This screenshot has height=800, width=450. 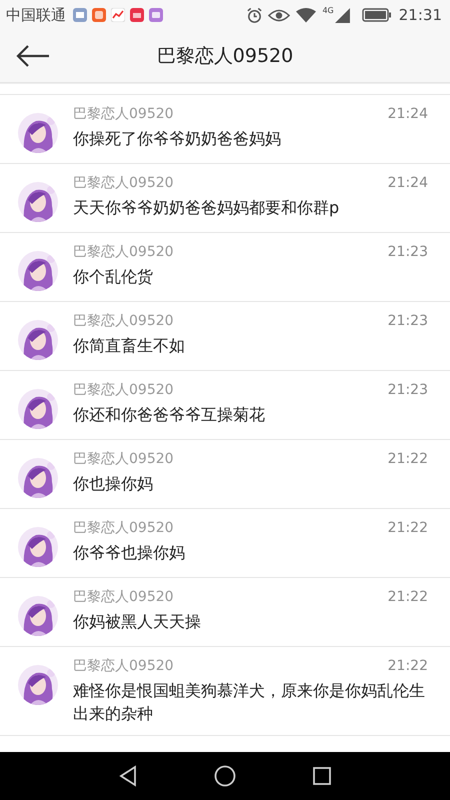 I want to click on network-type: 4G, so click(x=328, y=10).